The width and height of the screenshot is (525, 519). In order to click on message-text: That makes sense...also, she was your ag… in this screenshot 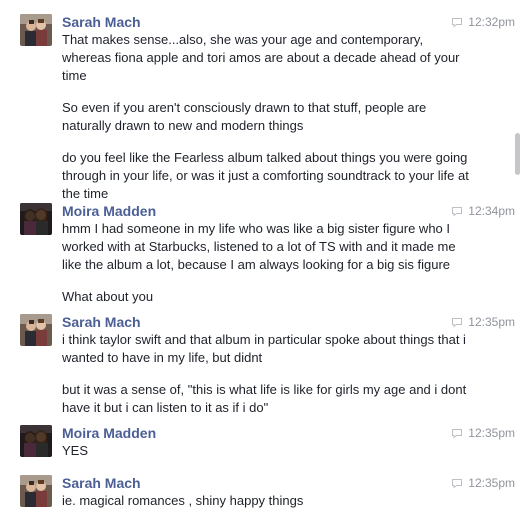, I will do `click(261, 57)`.